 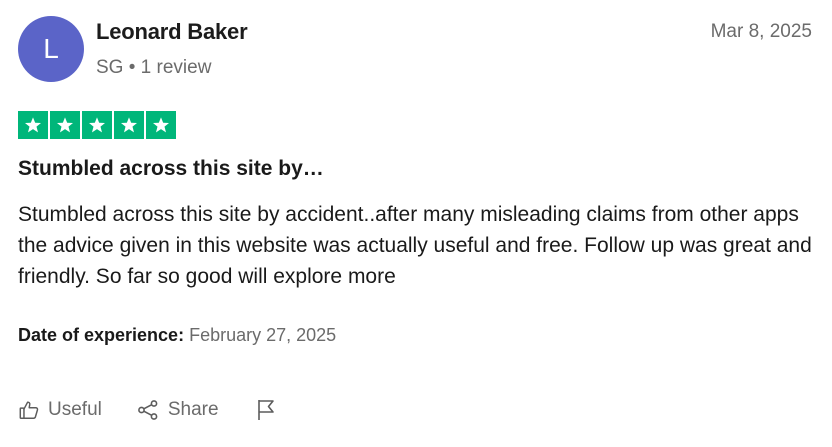 I want to click on reviewer-meta: SG • 1 review, so click(x=154, y=67).